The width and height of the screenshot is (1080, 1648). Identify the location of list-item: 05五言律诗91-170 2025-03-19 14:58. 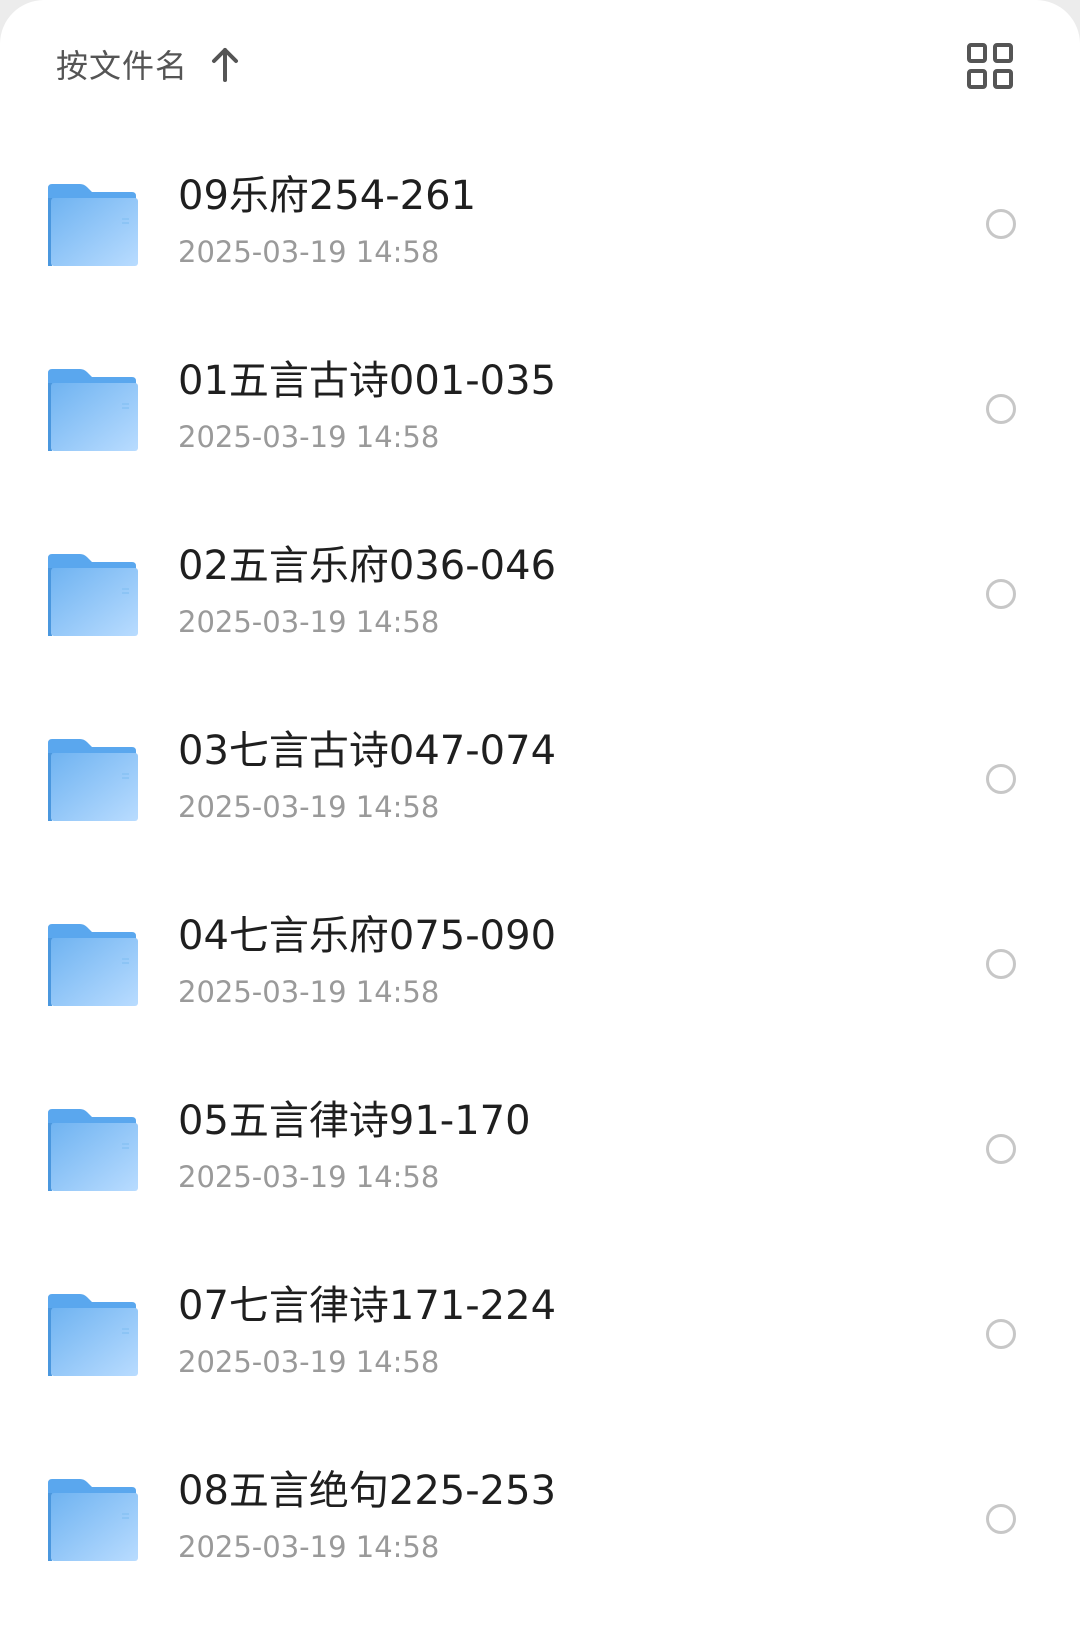
(540, 1147).